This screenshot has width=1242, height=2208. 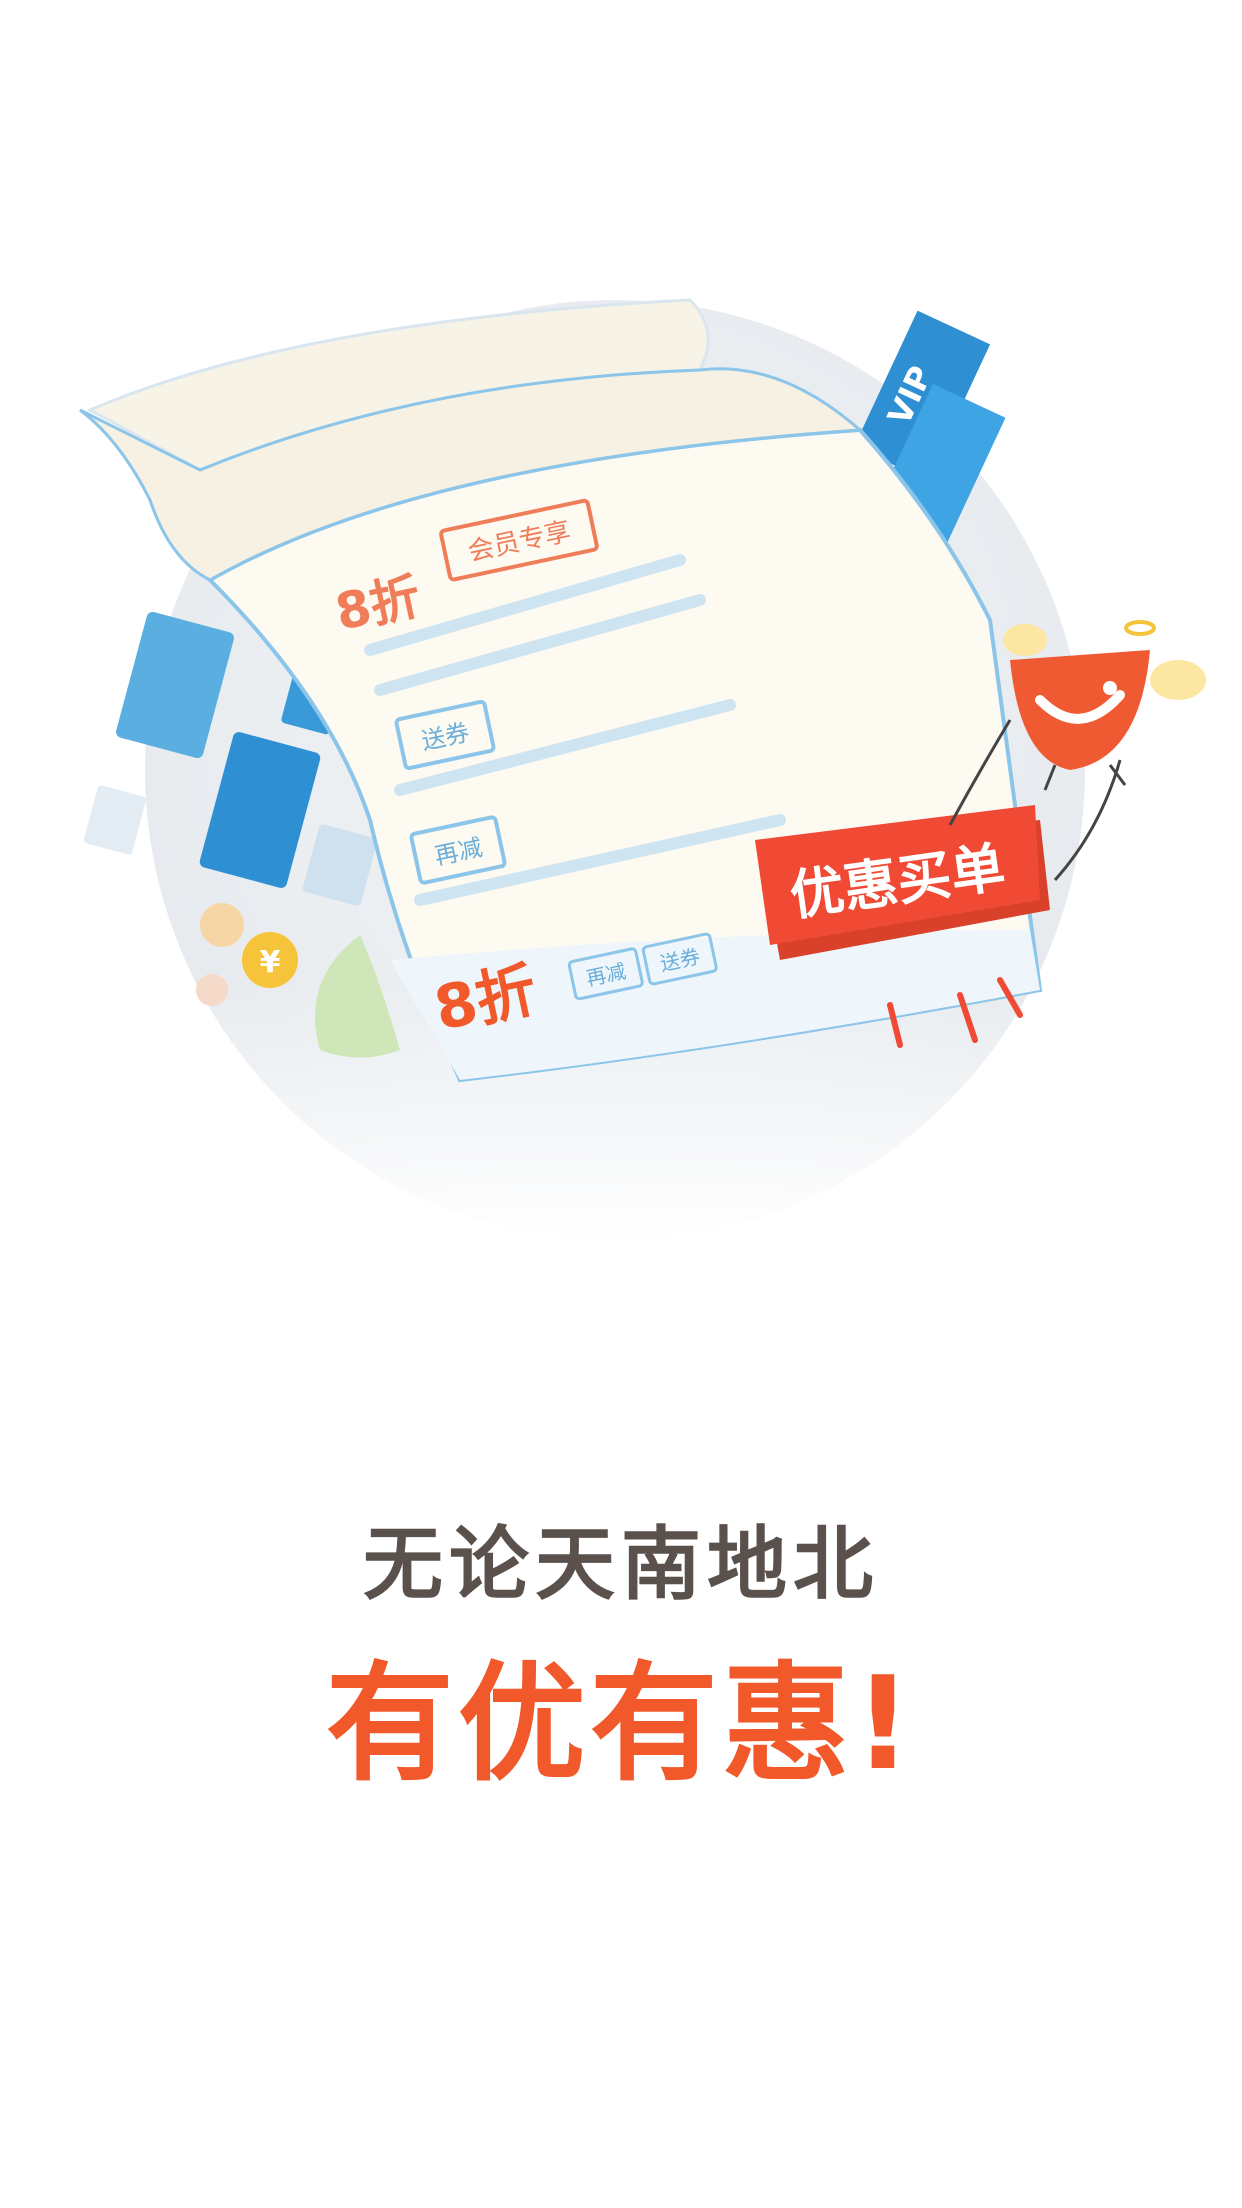 I want to click on headline-line2: 有优有惠!, so click(x=621, y=1724).